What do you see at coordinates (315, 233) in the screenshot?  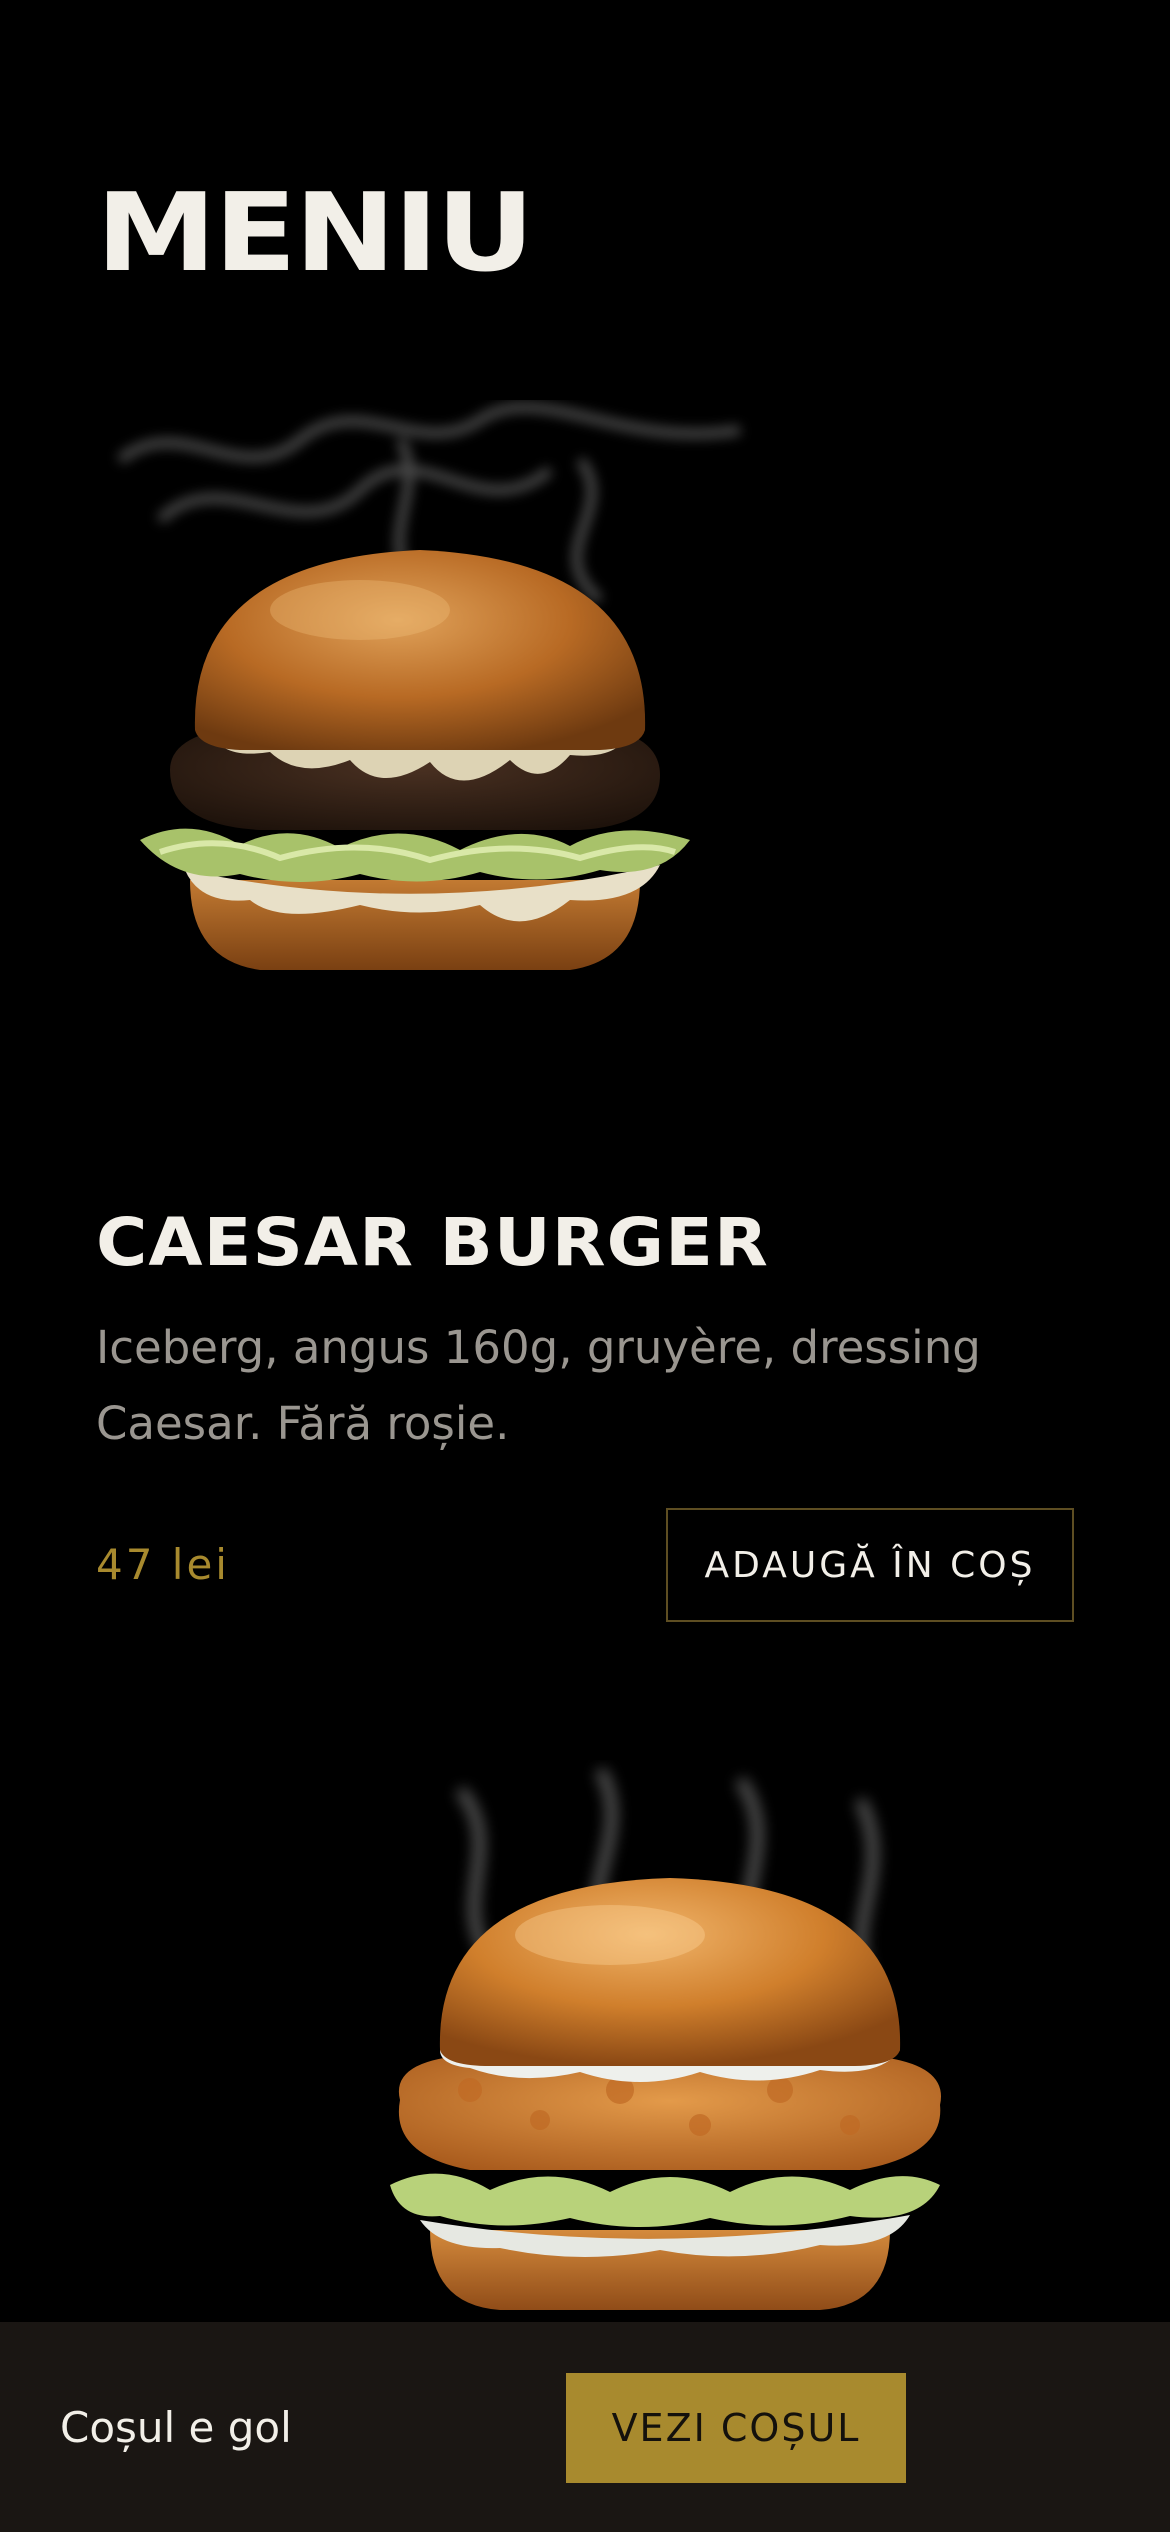 I see `page-title: MENIU` at bounding box center [315, 233].